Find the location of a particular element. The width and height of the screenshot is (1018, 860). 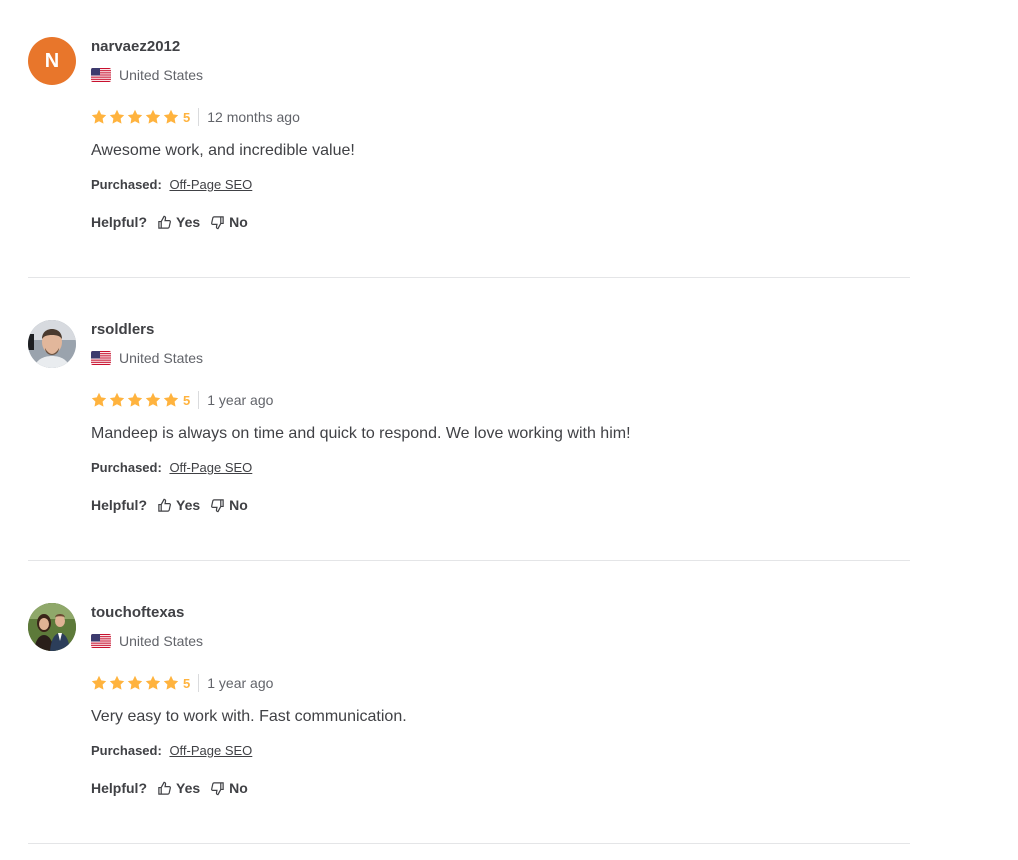

reviewer-username: rsoldlers is located at coordinates (122, 329).